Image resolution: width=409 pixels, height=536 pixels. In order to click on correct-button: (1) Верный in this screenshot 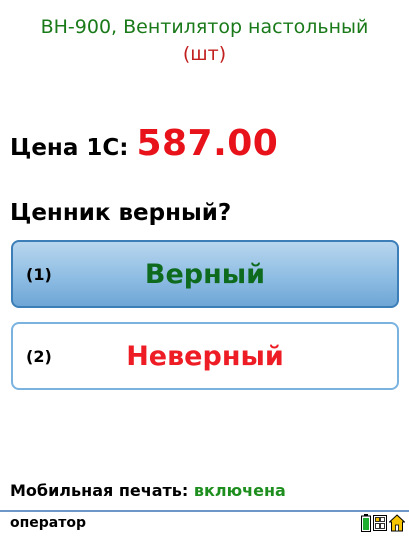, I will do `click(205, 274)`.